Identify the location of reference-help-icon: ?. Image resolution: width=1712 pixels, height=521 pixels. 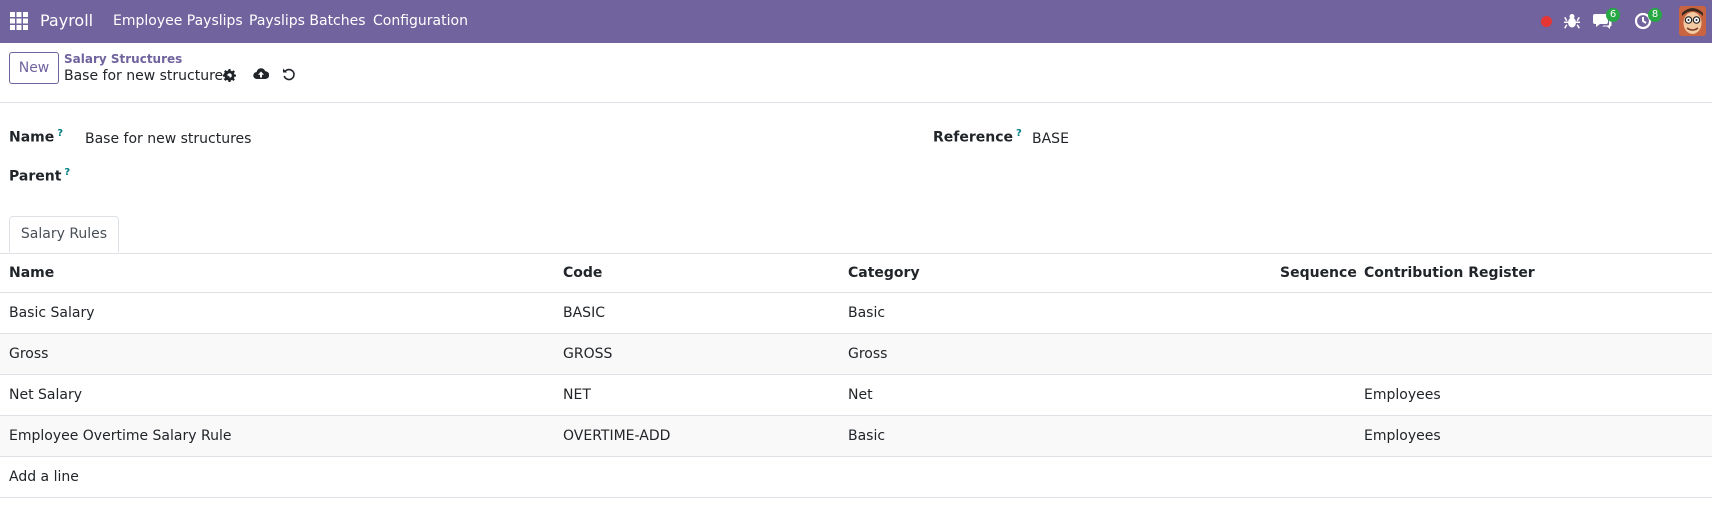
(1019, 133).